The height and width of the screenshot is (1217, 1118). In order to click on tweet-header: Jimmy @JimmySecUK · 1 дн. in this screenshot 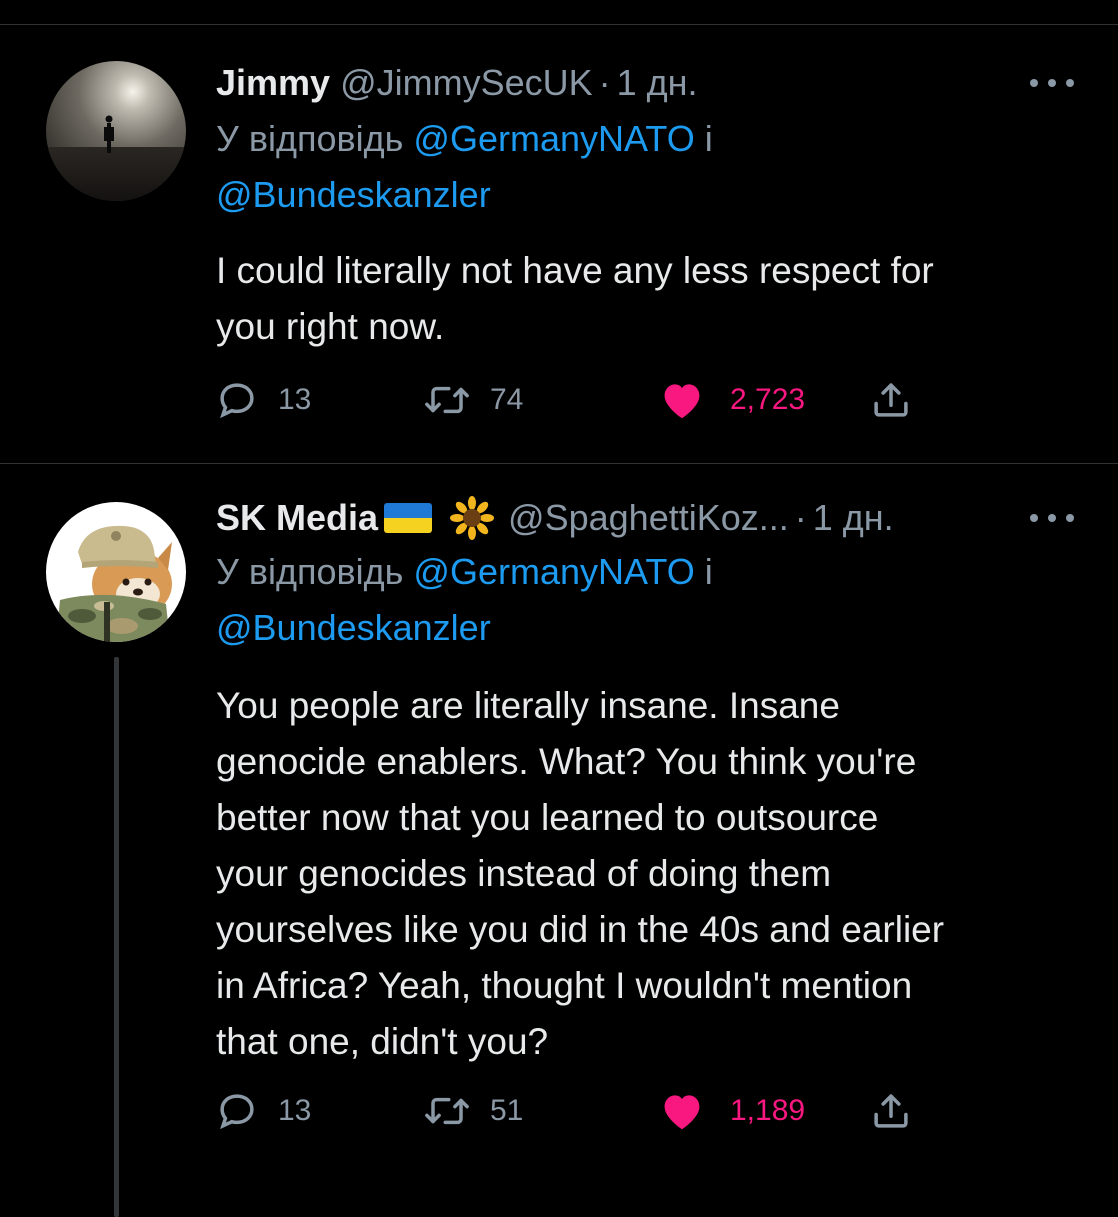, I will do `click(647, 83)`.